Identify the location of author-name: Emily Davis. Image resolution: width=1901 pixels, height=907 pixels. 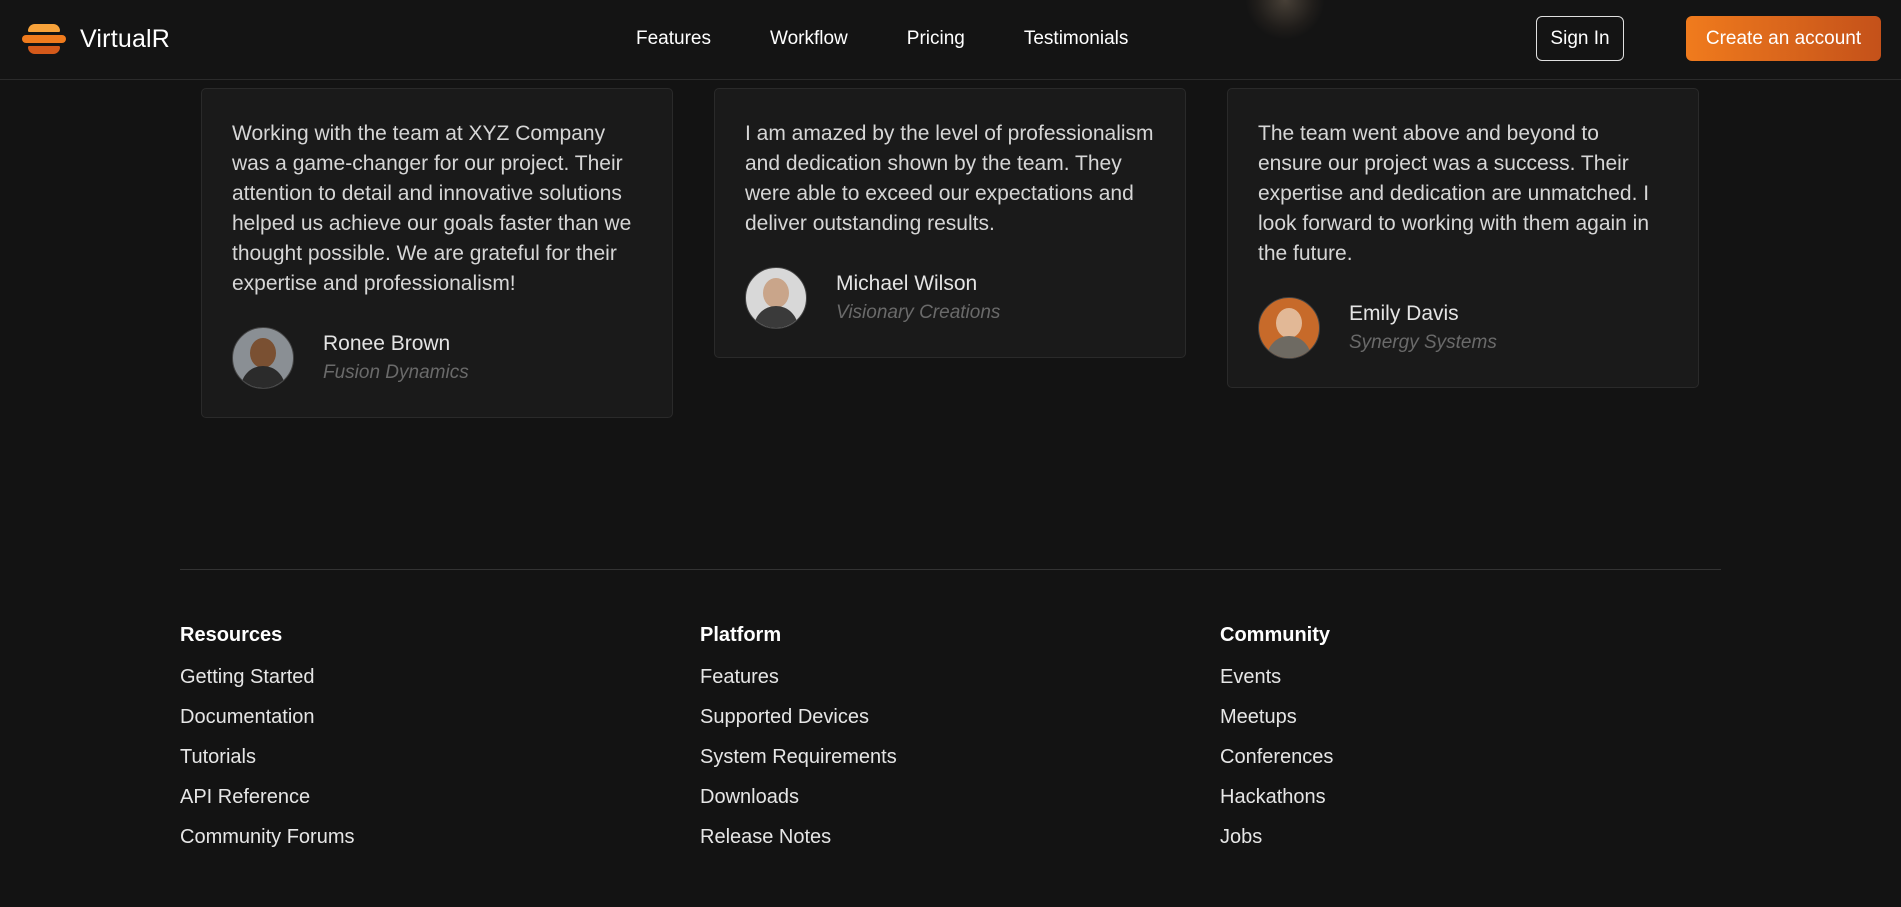
(1404, 313).